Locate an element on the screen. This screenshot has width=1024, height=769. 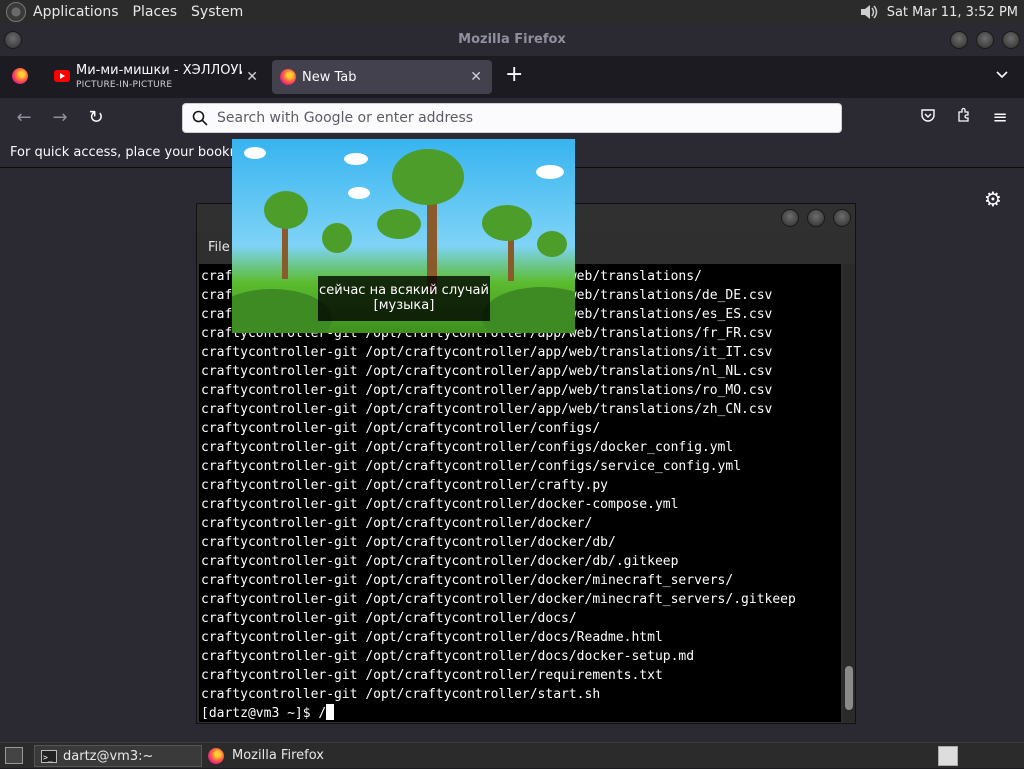
navigation-toolbar: ← → ↻ ≡ is located at coordinates (512, 118).